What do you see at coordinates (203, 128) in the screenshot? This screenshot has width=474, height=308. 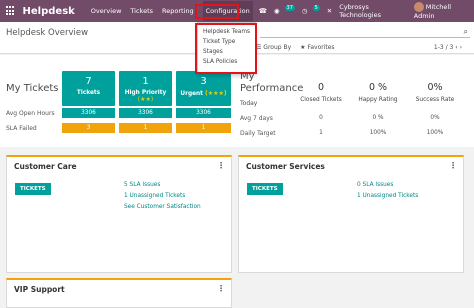 I see `sla-failed-urgent: 1` at bounding box center [203, 128].